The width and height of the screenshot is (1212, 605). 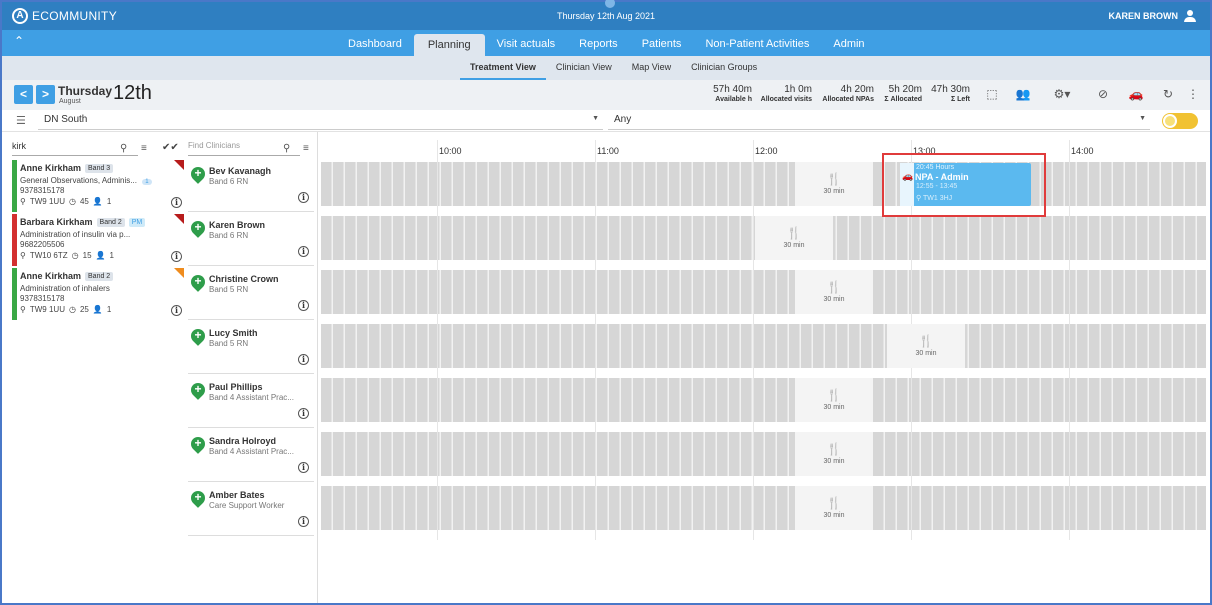 I want to click on tab-patients: Patients, so click(x=662, y=43).